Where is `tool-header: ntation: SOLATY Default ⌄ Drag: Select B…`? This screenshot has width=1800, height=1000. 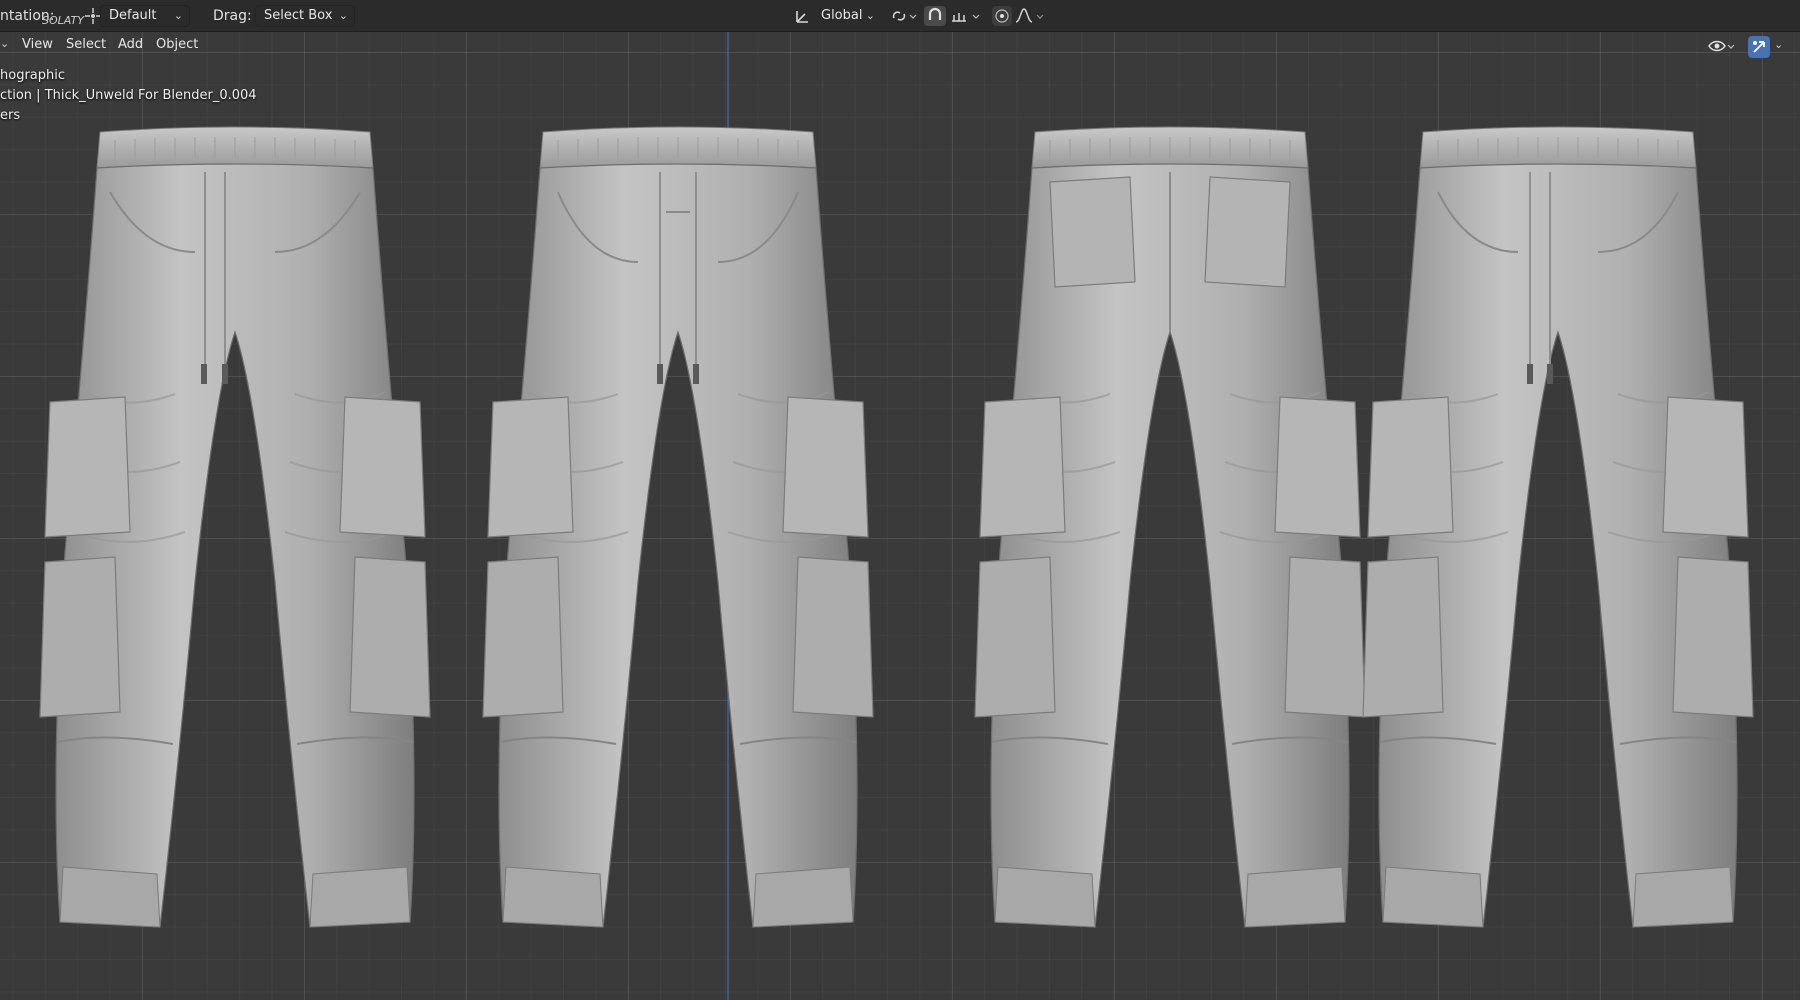 tool-header: ntation: SOLATY Default ⌄ Drag: Select B… is located at coordinates (900, 16).